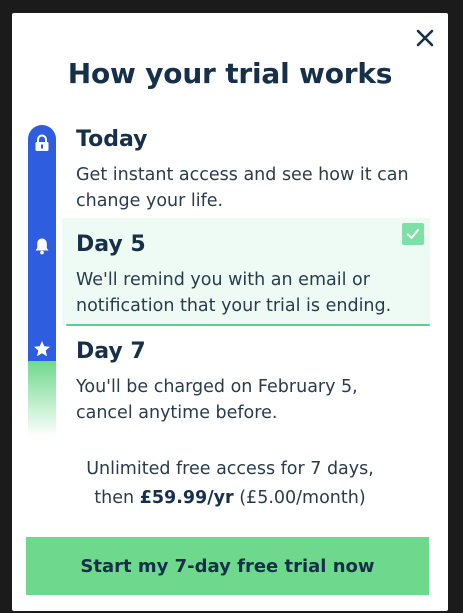 This screenshot has height=613, width=463. I want to click on step-title: Today, so click(112, 139).